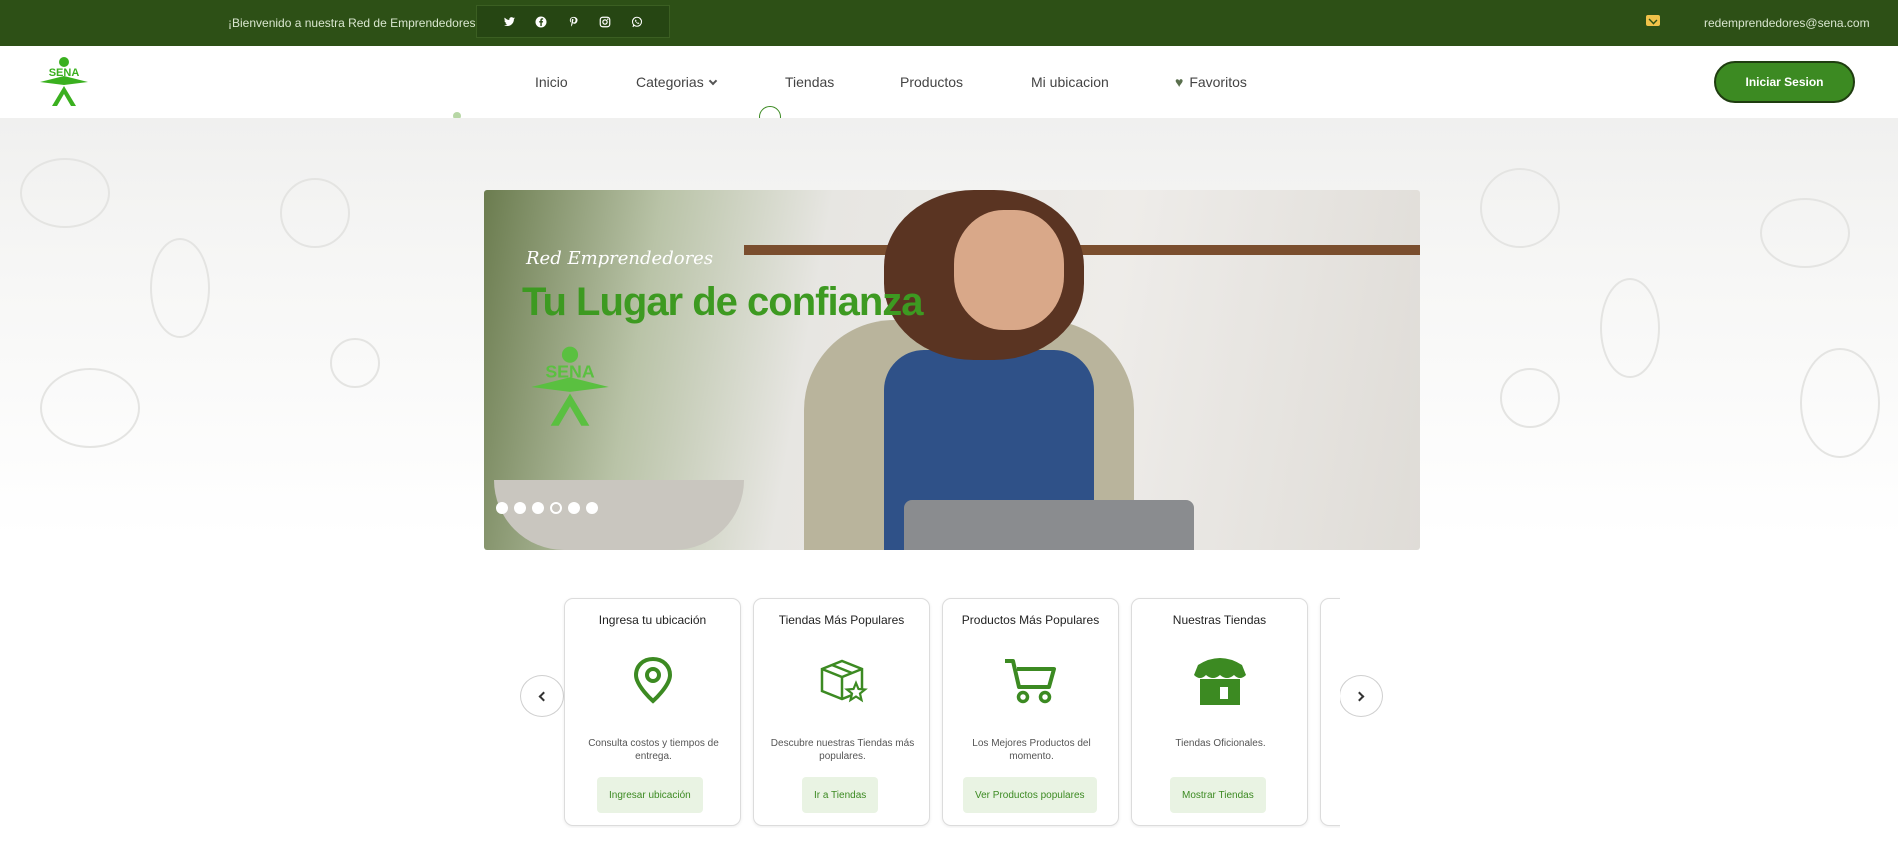 Image resolution: width=1898 pixels, height=863 pixels. I want to click on nav-productos: Productos, so click(931, 82).